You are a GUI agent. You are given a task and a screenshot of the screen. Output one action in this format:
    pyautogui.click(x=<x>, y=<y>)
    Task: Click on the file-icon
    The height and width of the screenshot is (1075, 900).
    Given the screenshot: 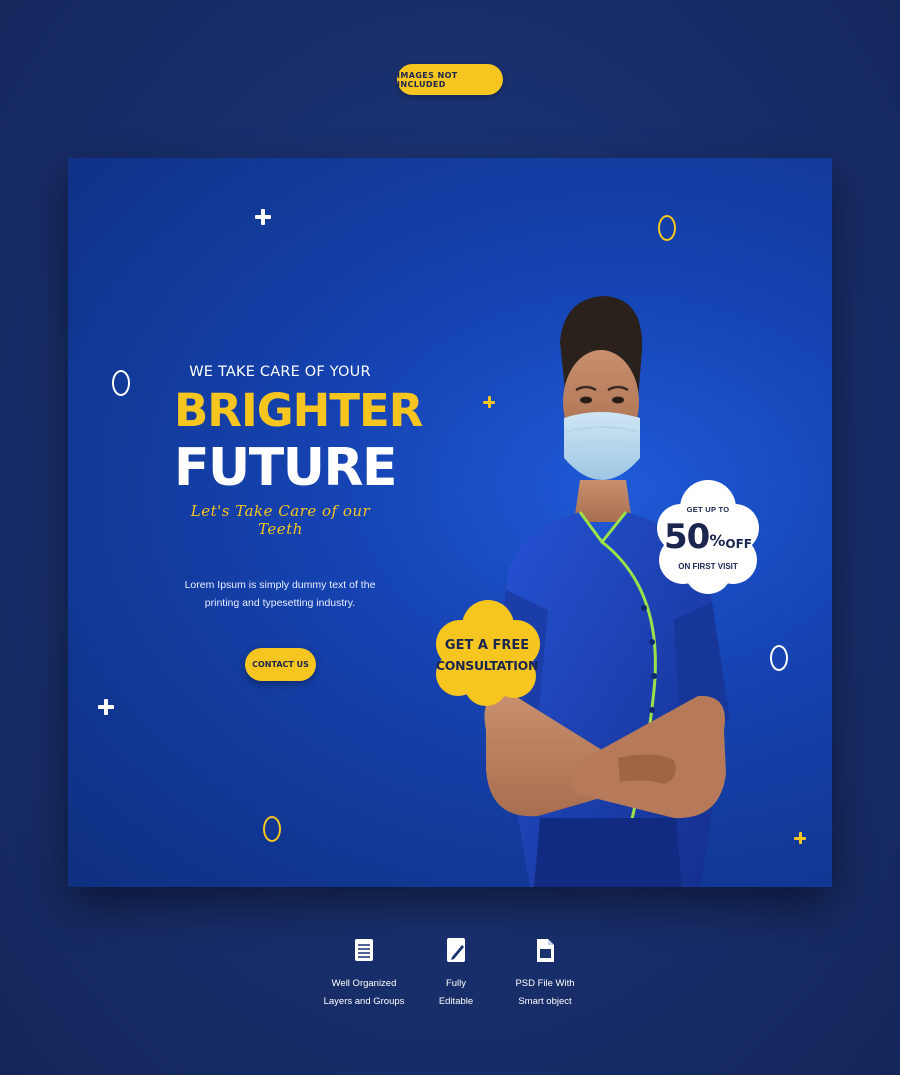 What is the action you would take?
    pyautogui.click(x=545, y=950)
    